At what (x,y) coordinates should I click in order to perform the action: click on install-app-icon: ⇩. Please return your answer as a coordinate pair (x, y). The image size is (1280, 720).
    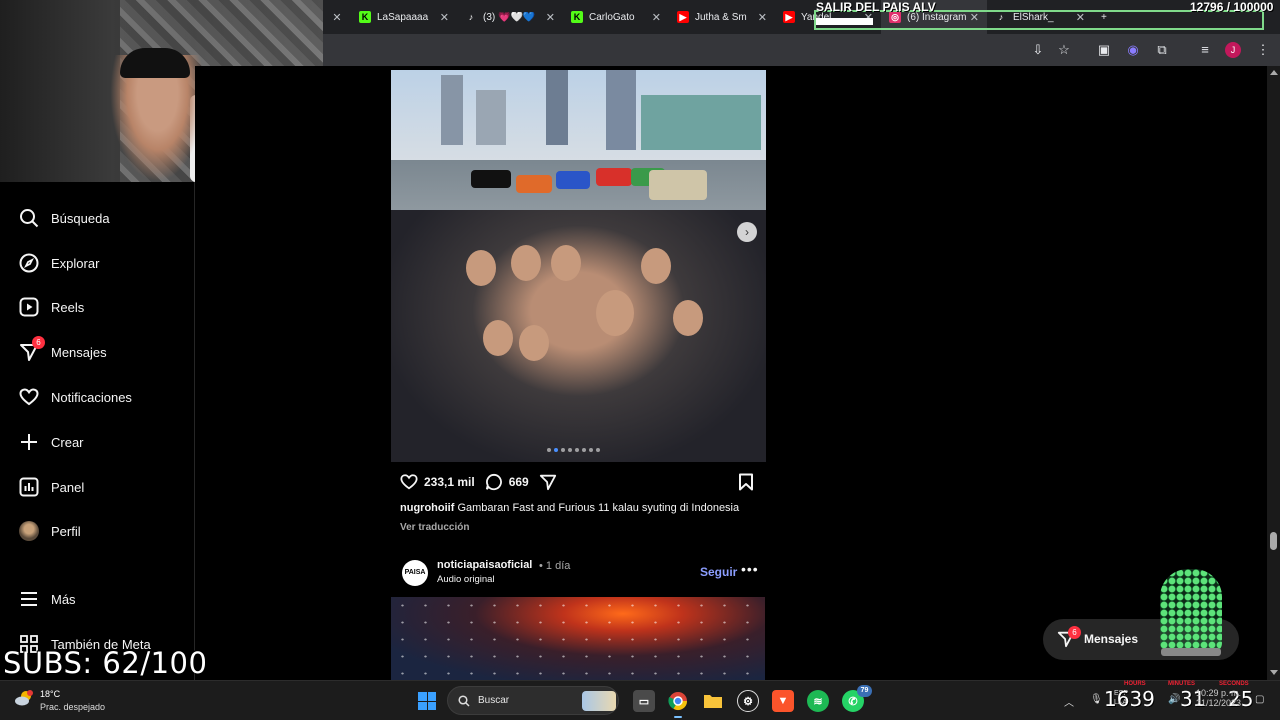
    Looking at the image, I should click on (1038, 50).